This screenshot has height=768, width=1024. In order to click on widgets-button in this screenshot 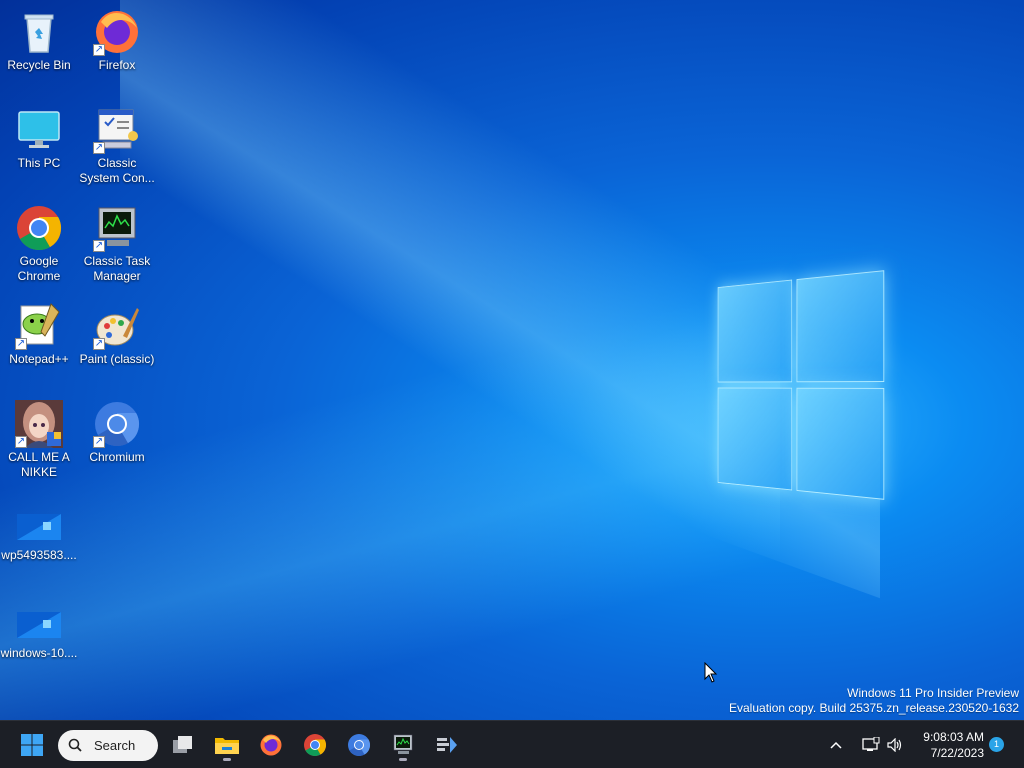, I will do `click(447, 745)`.